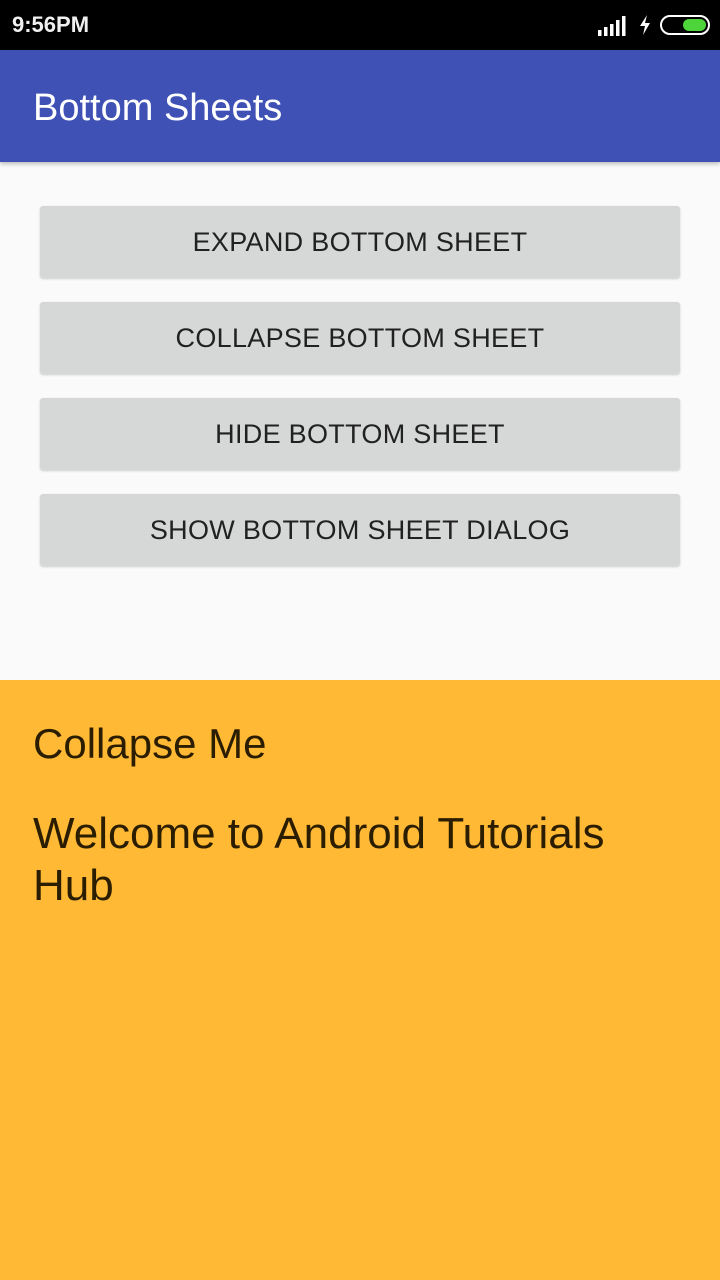 The width and height of the screenshot is (720, 1280). Describe the element at coordinates (360, 242) in the screenshot. I see `expand-bottom-sheet-button: EXPAND BOTTOM SHEET` at that location.